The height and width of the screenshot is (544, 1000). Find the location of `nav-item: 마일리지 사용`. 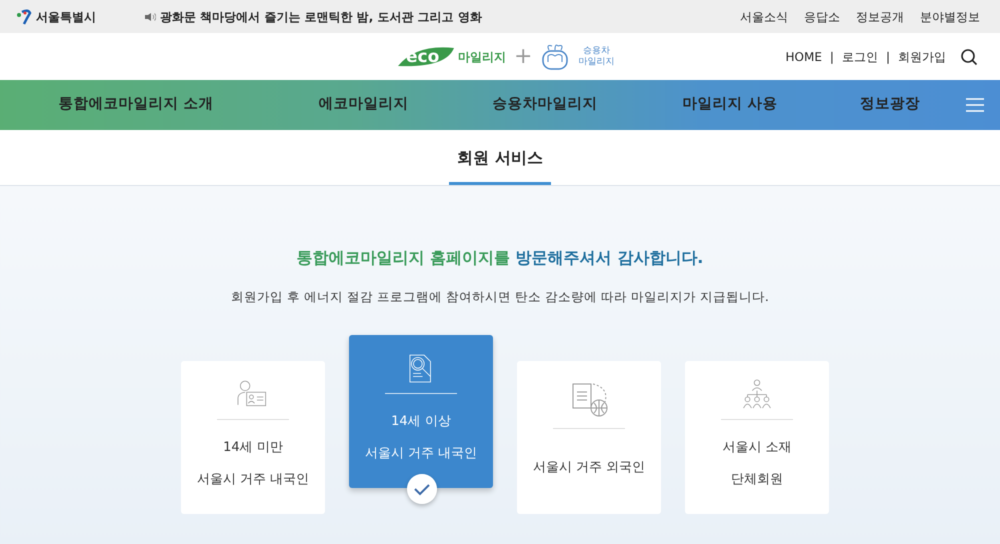

nav-item: 마일리지 사용 is located at coordinates (730, 105).